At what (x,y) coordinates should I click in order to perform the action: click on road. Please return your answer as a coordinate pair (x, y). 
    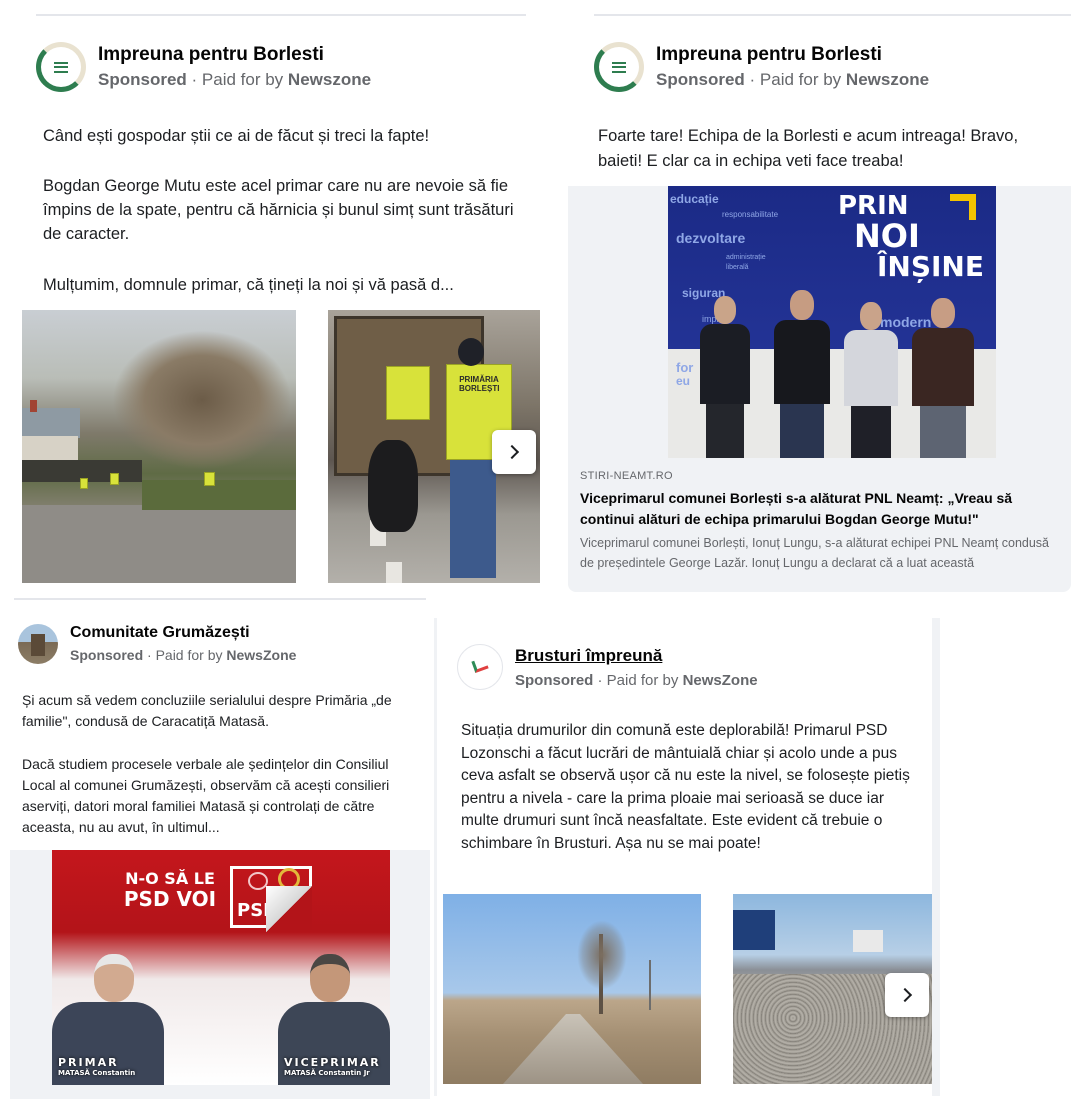
    Looking at the image, I should click on (159, 544).